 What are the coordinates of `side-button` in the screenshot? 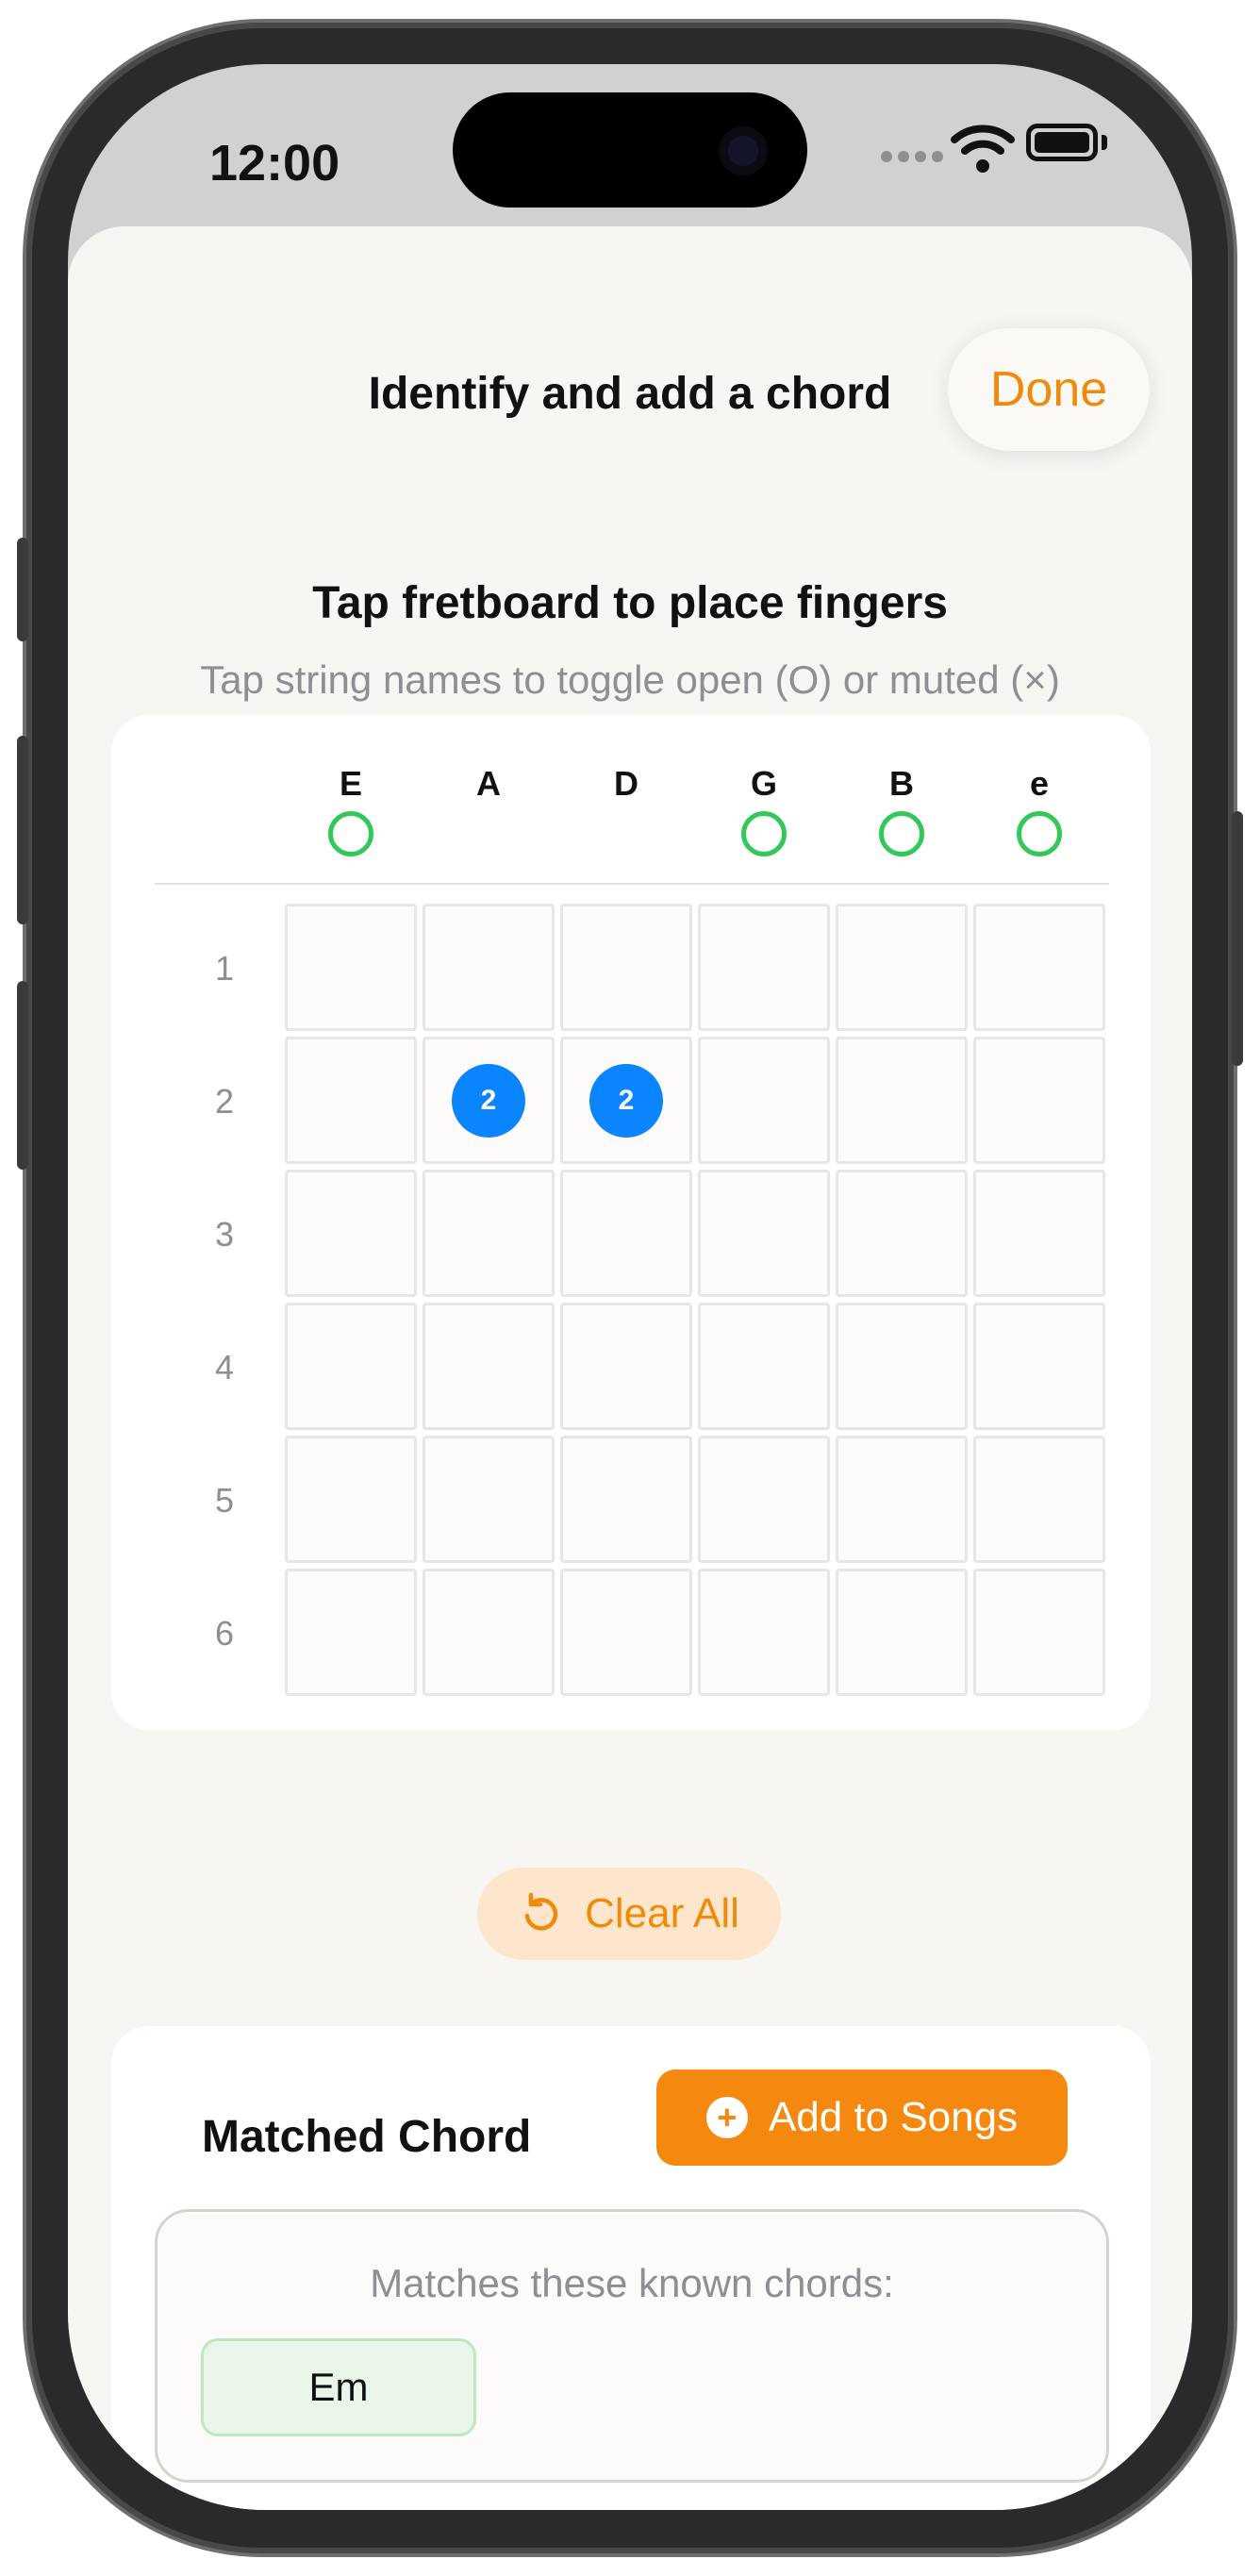 It's located at (1237, 938).